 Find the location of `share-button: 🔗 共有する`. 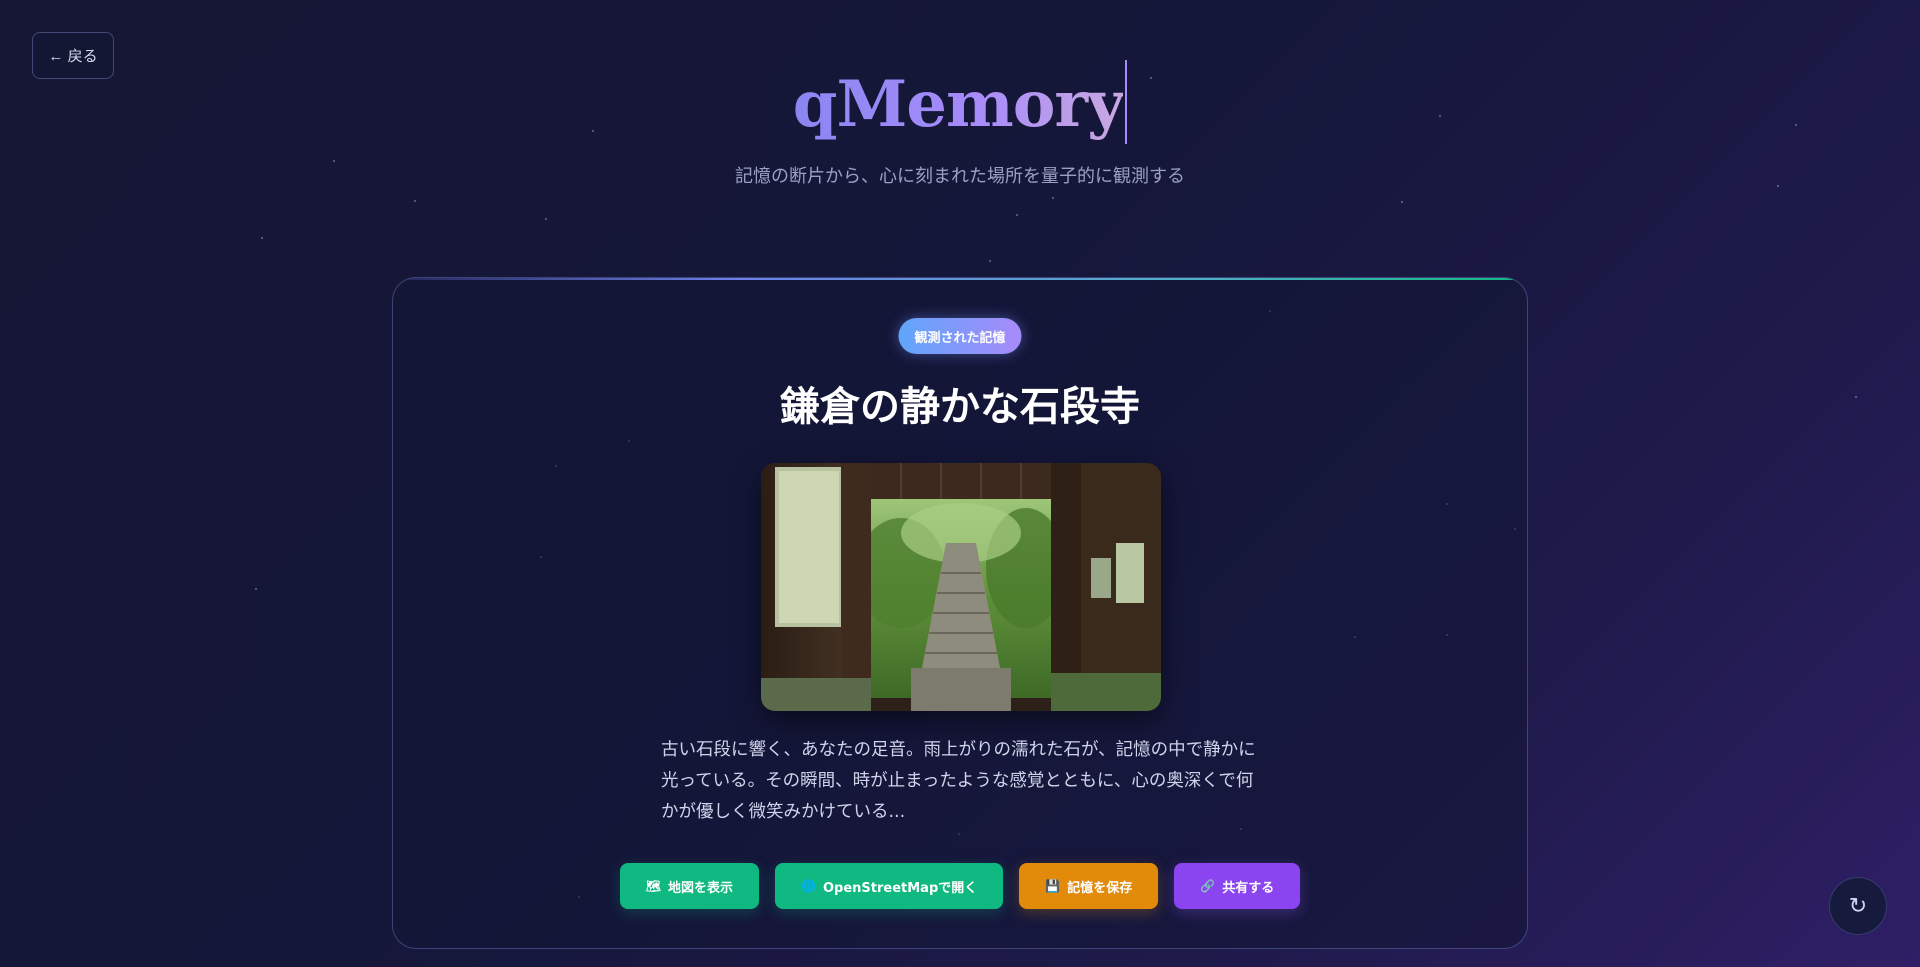

share-button: 🔗 共有する is located at coordinates (1237, 886).